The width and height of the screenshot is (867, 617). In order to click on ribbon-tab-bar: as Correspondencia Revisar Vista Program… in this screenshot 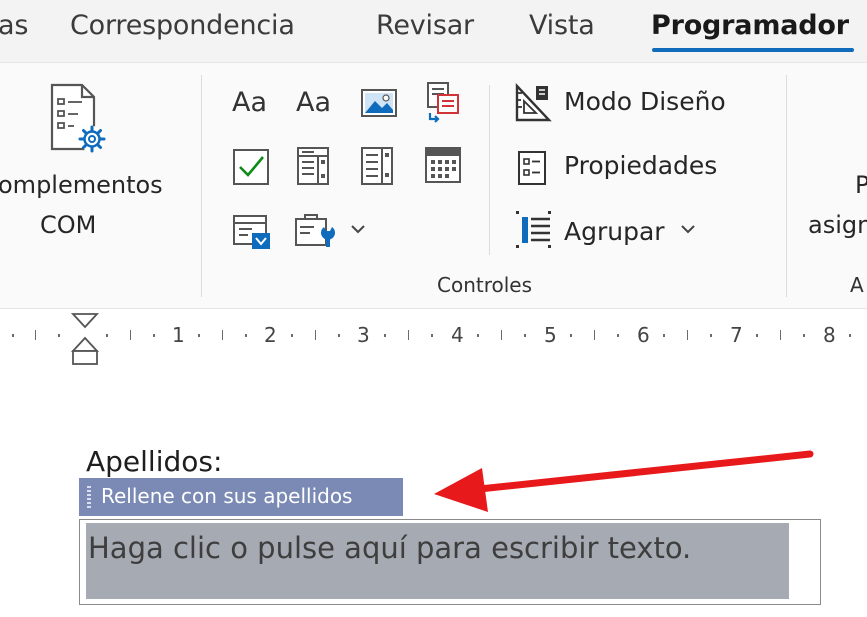, I will do `click(433, 31)`.